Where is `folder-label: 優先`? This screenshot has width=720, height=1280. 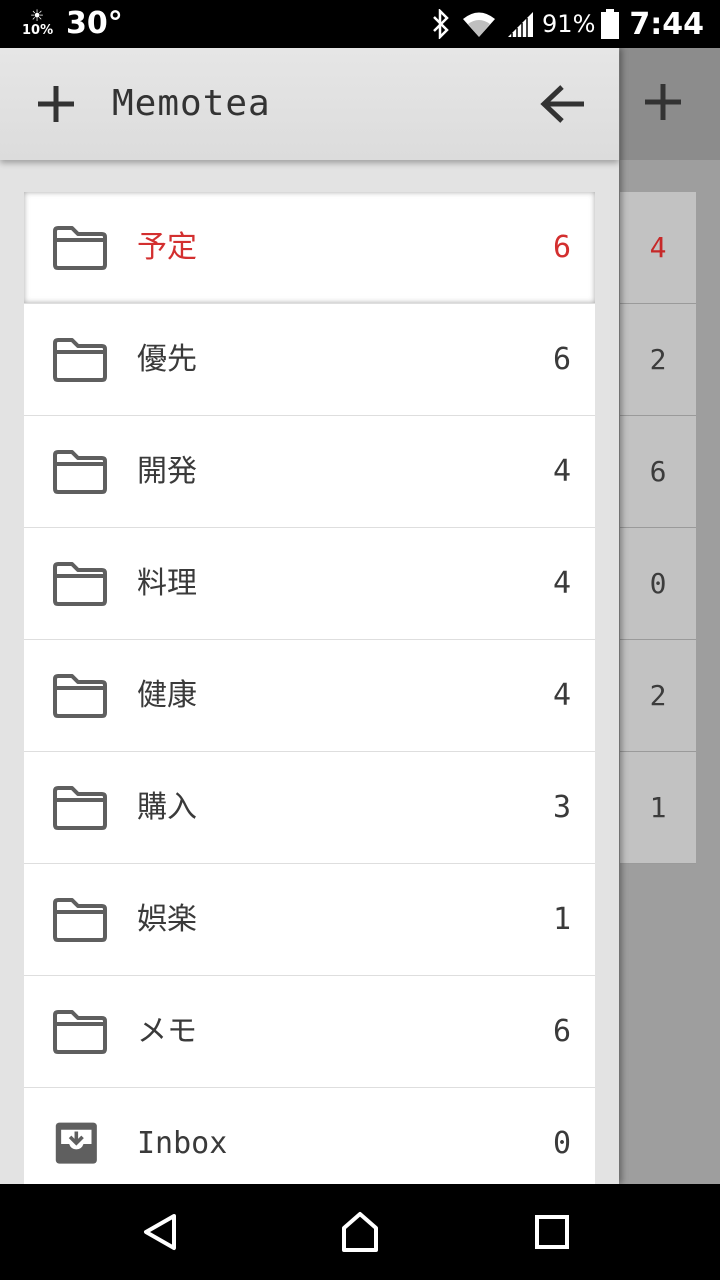 folder-label: 優先 is located at coordinates (167, 359).